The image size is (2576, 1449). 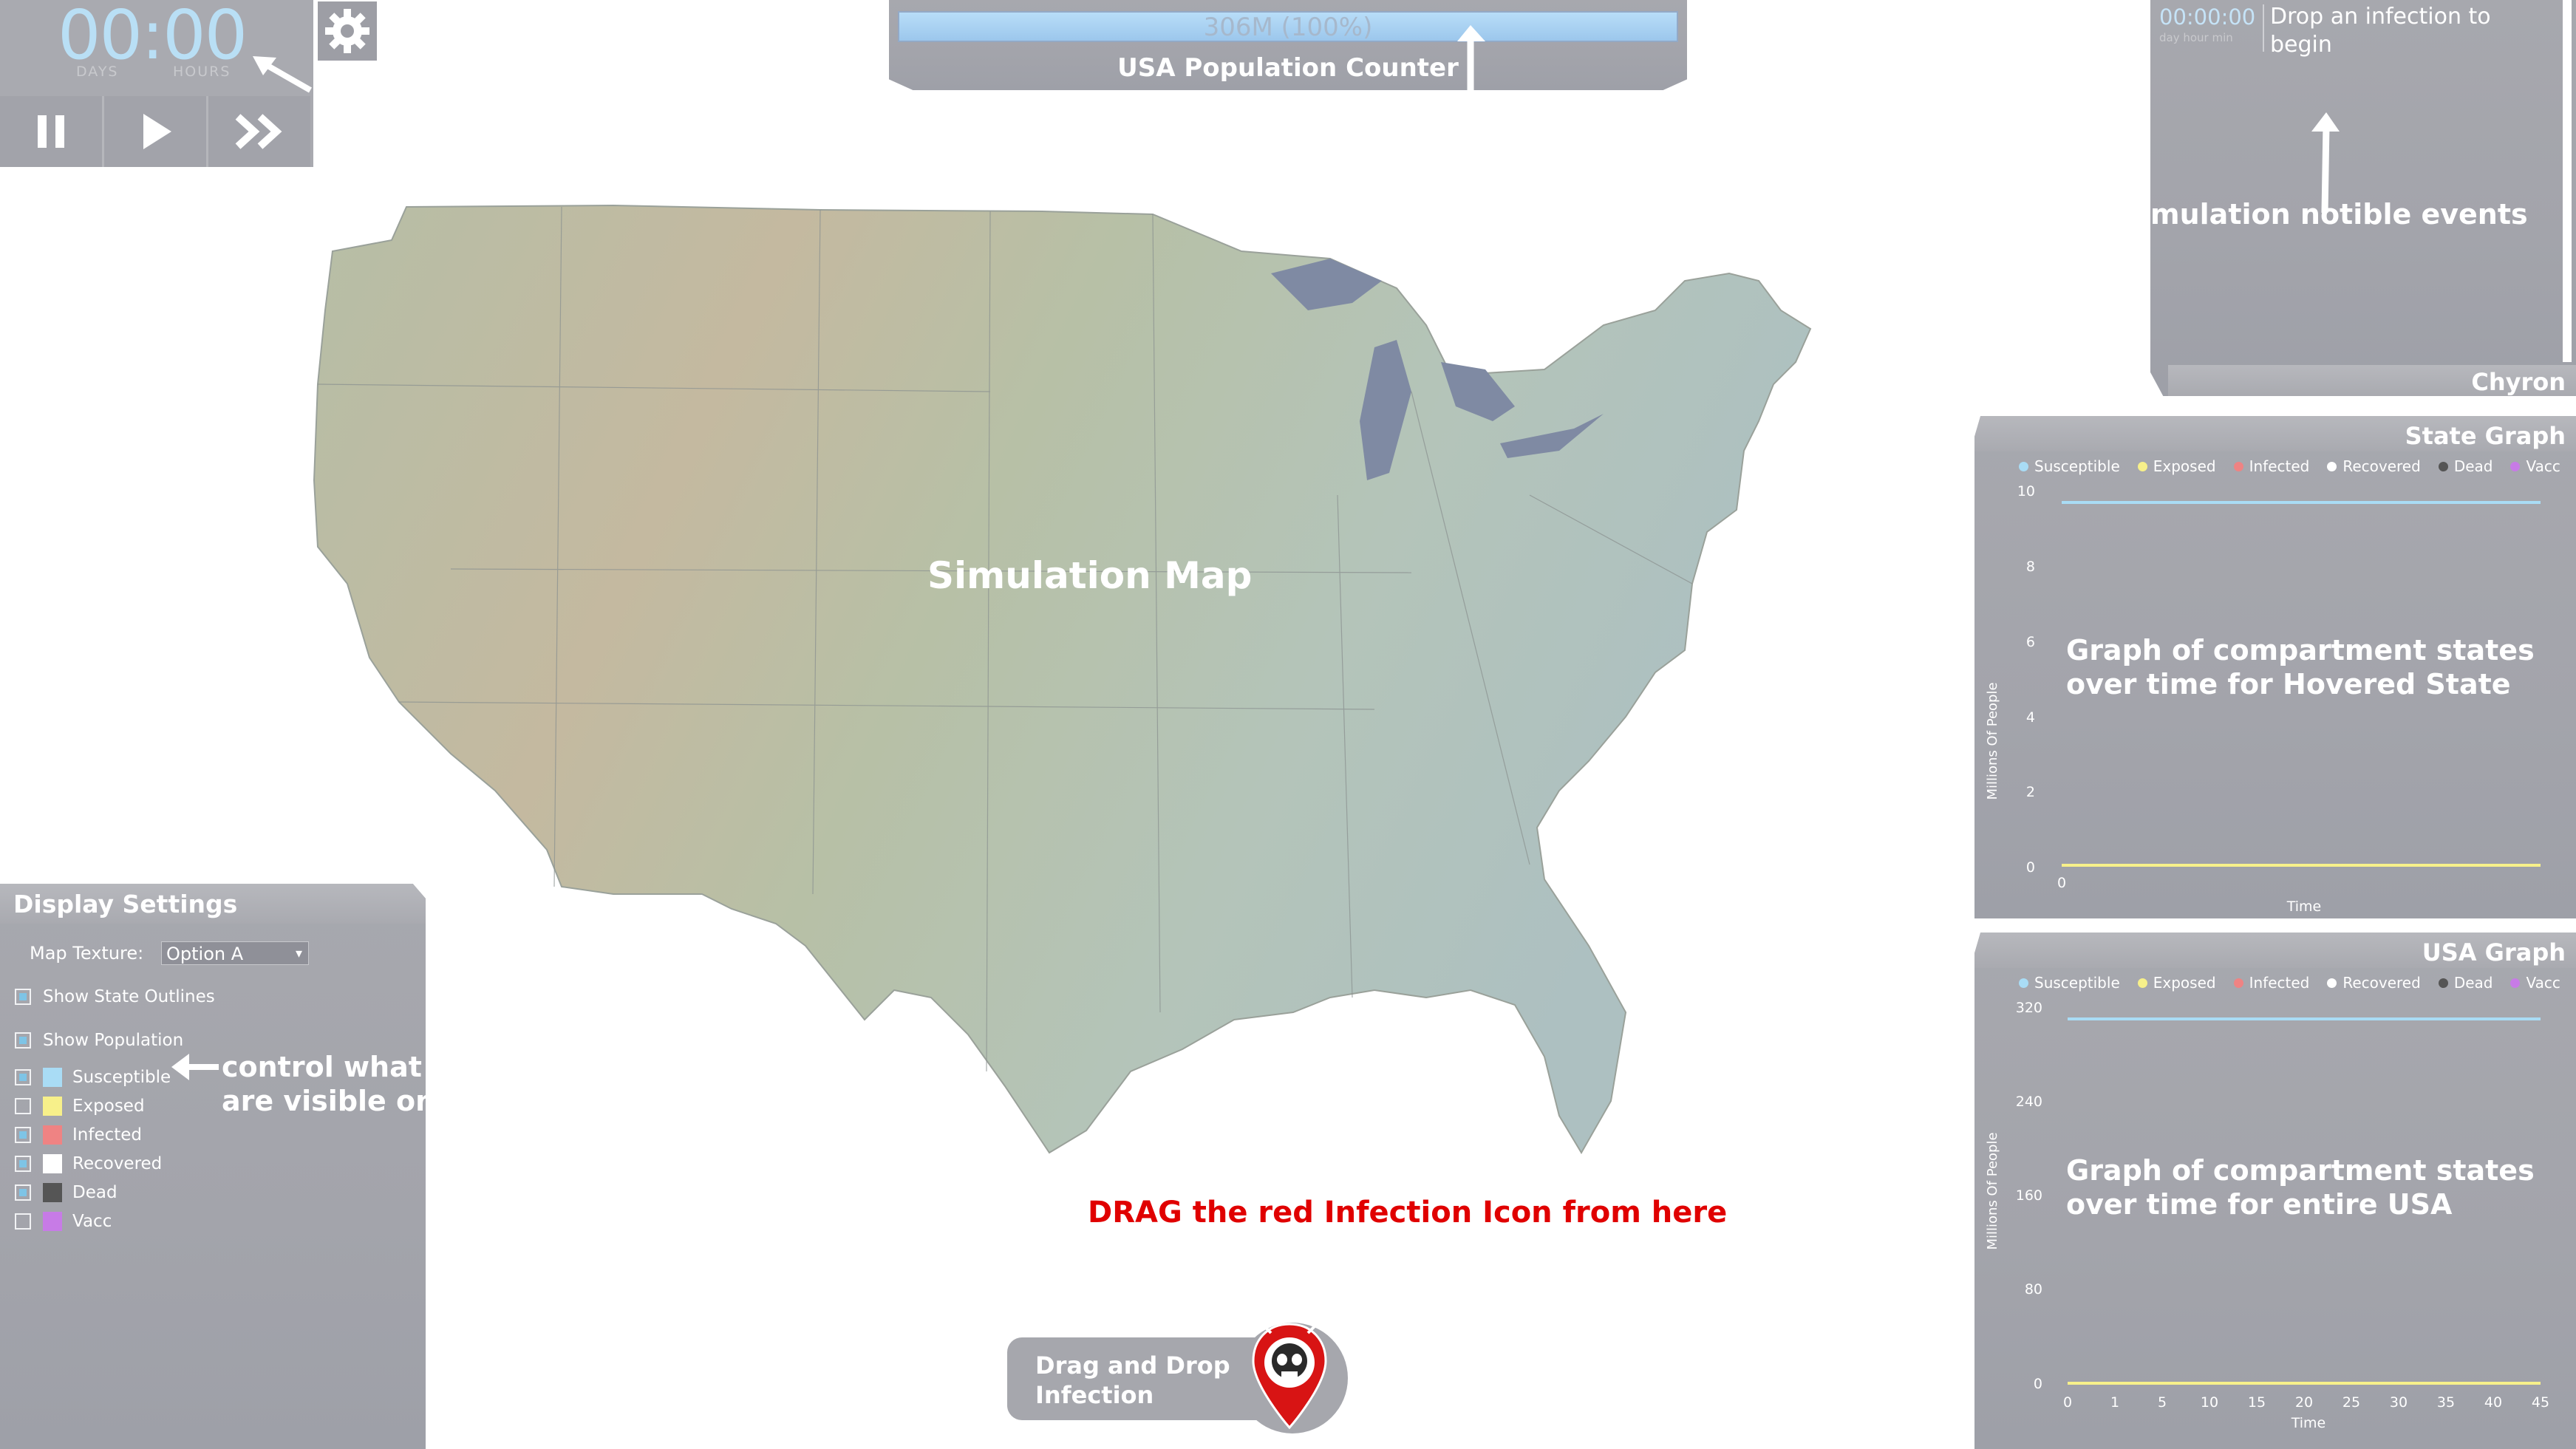 I want to click on population-arrow, so click(x=1471, y=57).